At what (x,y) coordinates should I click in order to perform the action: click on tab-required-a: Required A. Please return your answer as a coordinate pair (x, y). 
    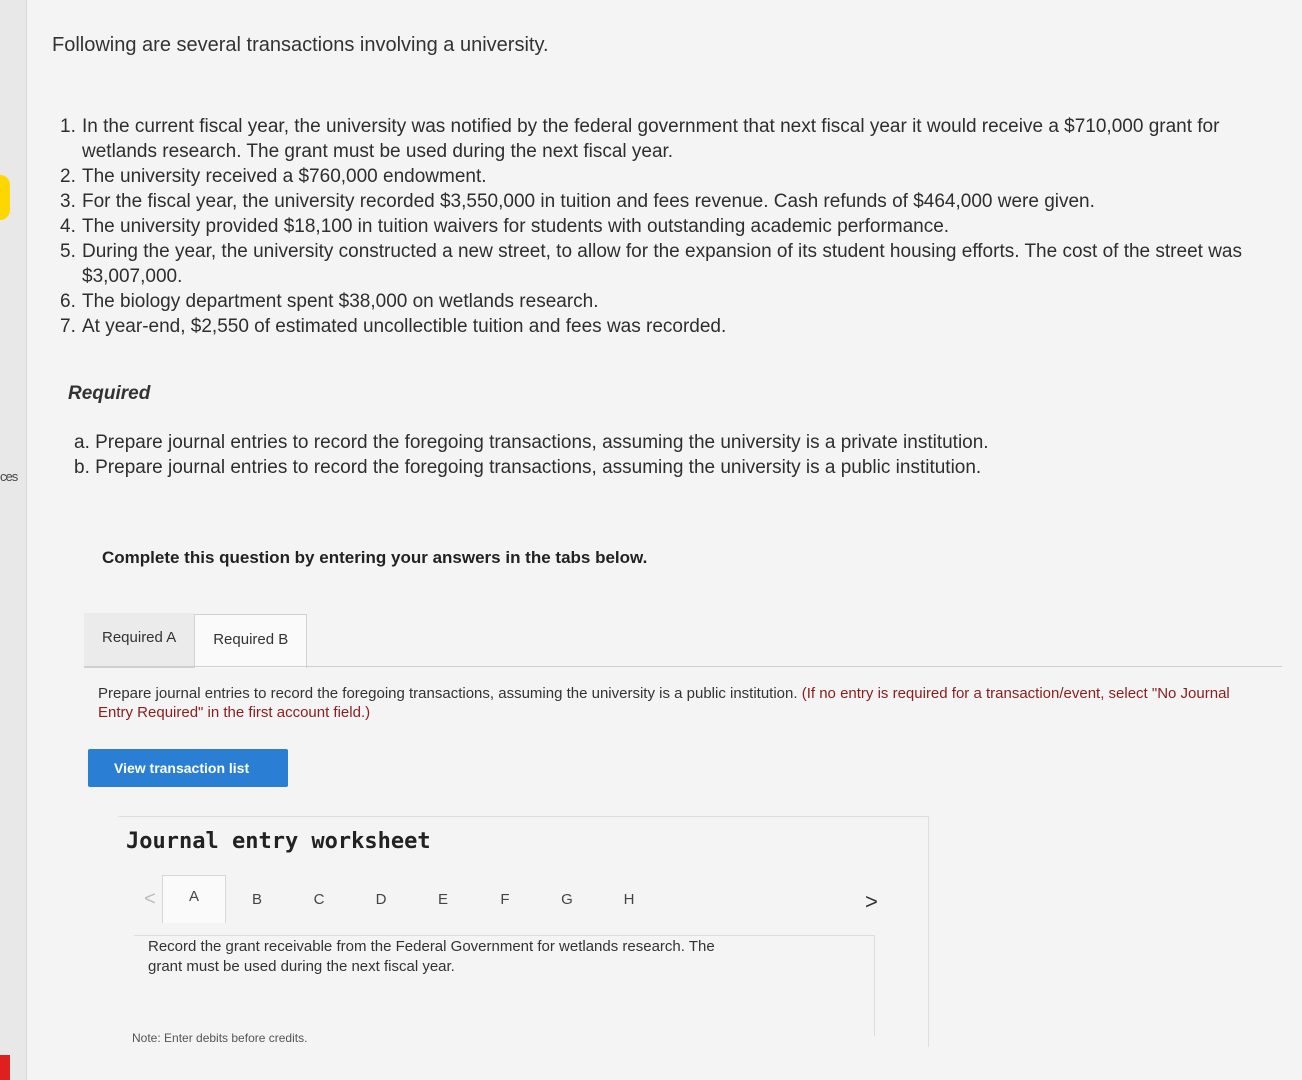
    Looking at the image, I should click on (139, 640).